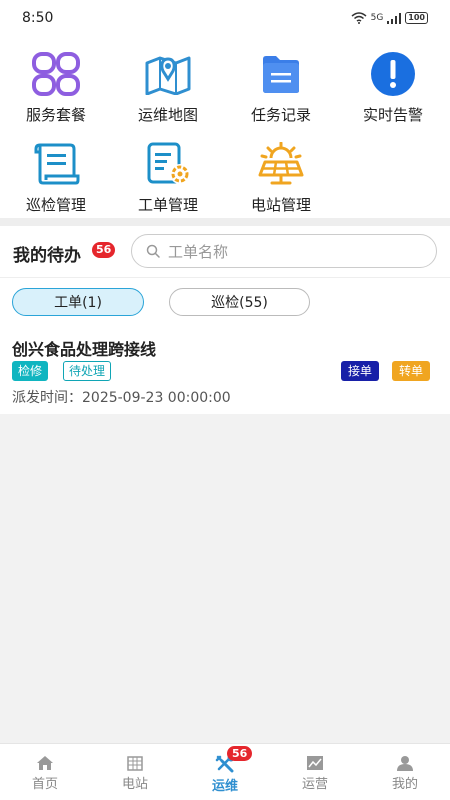  I want to click on nav-label: 我的, so click(404, 784).